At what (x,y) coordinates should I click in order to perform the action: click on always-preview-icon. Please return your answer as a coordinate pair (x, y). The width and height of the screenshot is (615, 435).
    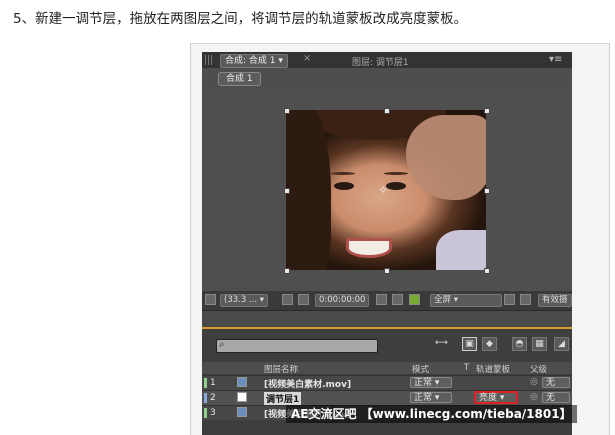
    Looking at the image, I should click on (210, 299).